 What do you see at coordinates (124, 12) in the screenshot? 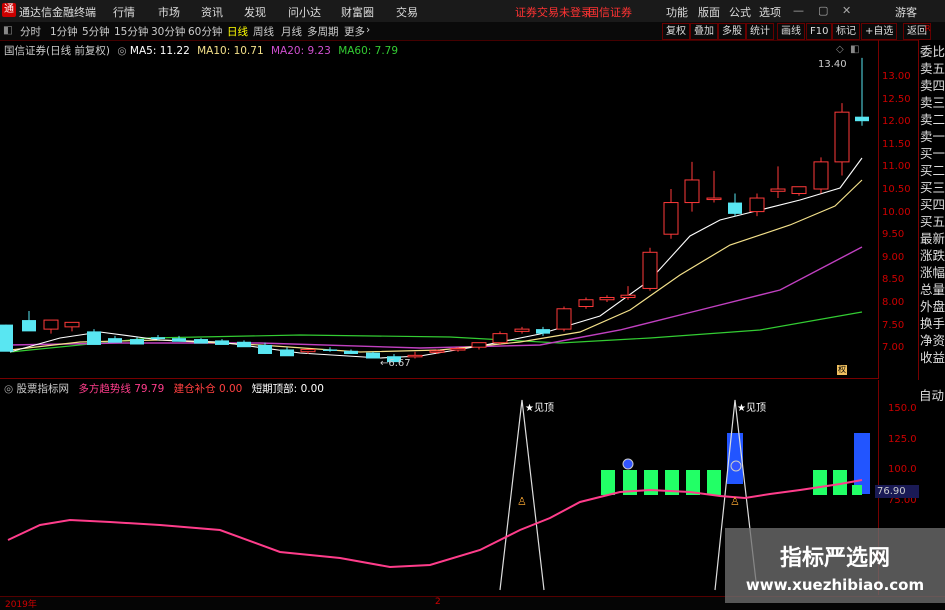
I see `menu-hangqing: 行情` at bounding box center [124, 12].